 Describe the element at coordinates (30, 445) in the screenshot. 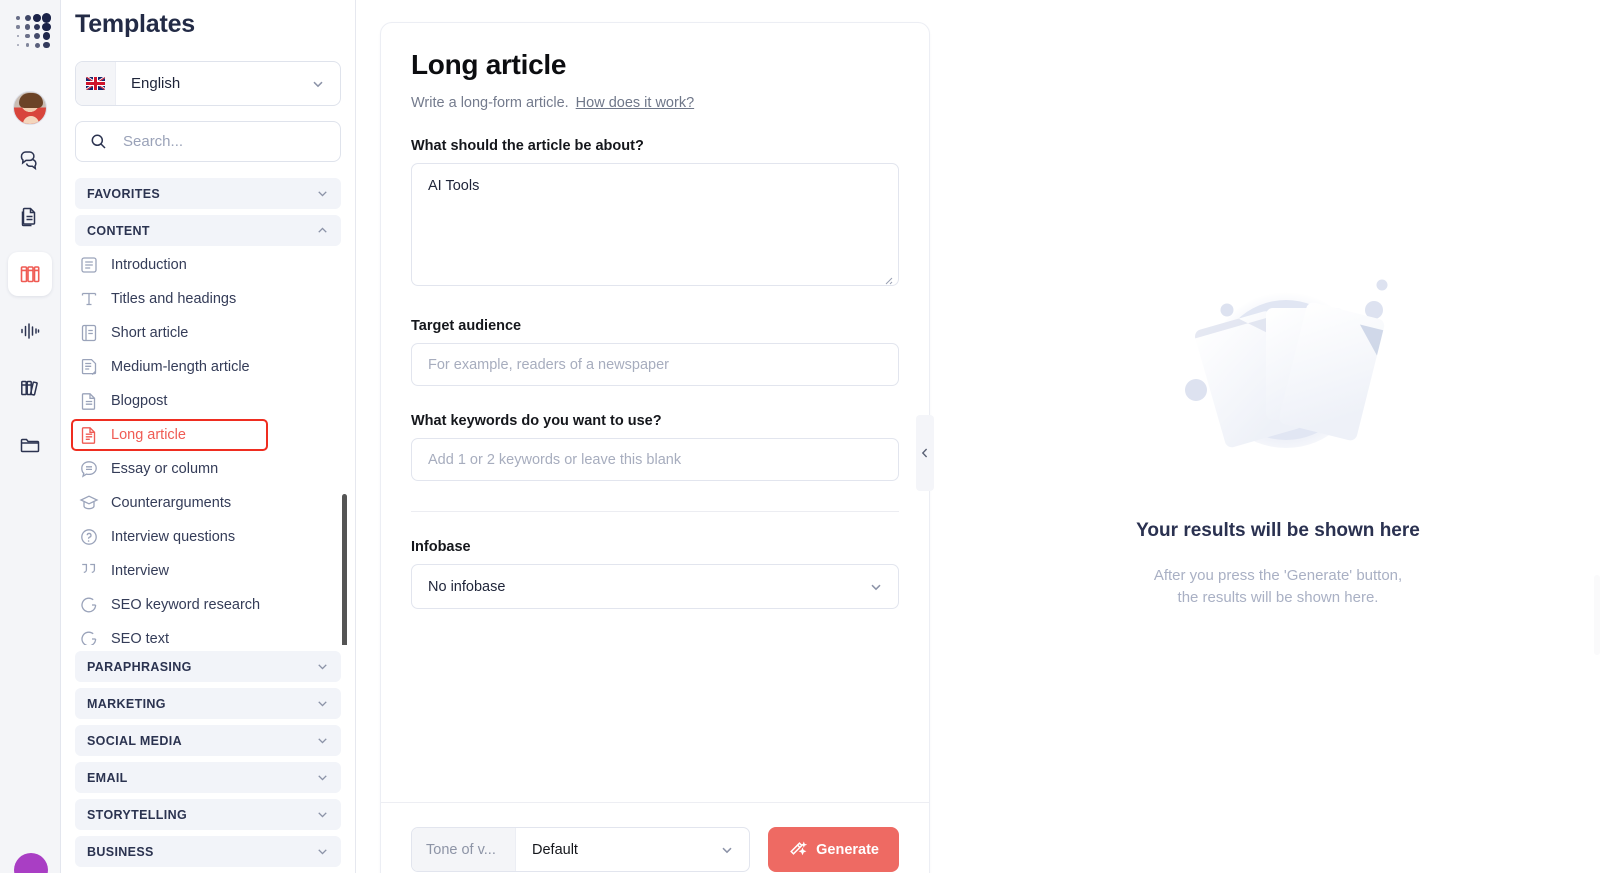

I see `folder-icon` at that location.